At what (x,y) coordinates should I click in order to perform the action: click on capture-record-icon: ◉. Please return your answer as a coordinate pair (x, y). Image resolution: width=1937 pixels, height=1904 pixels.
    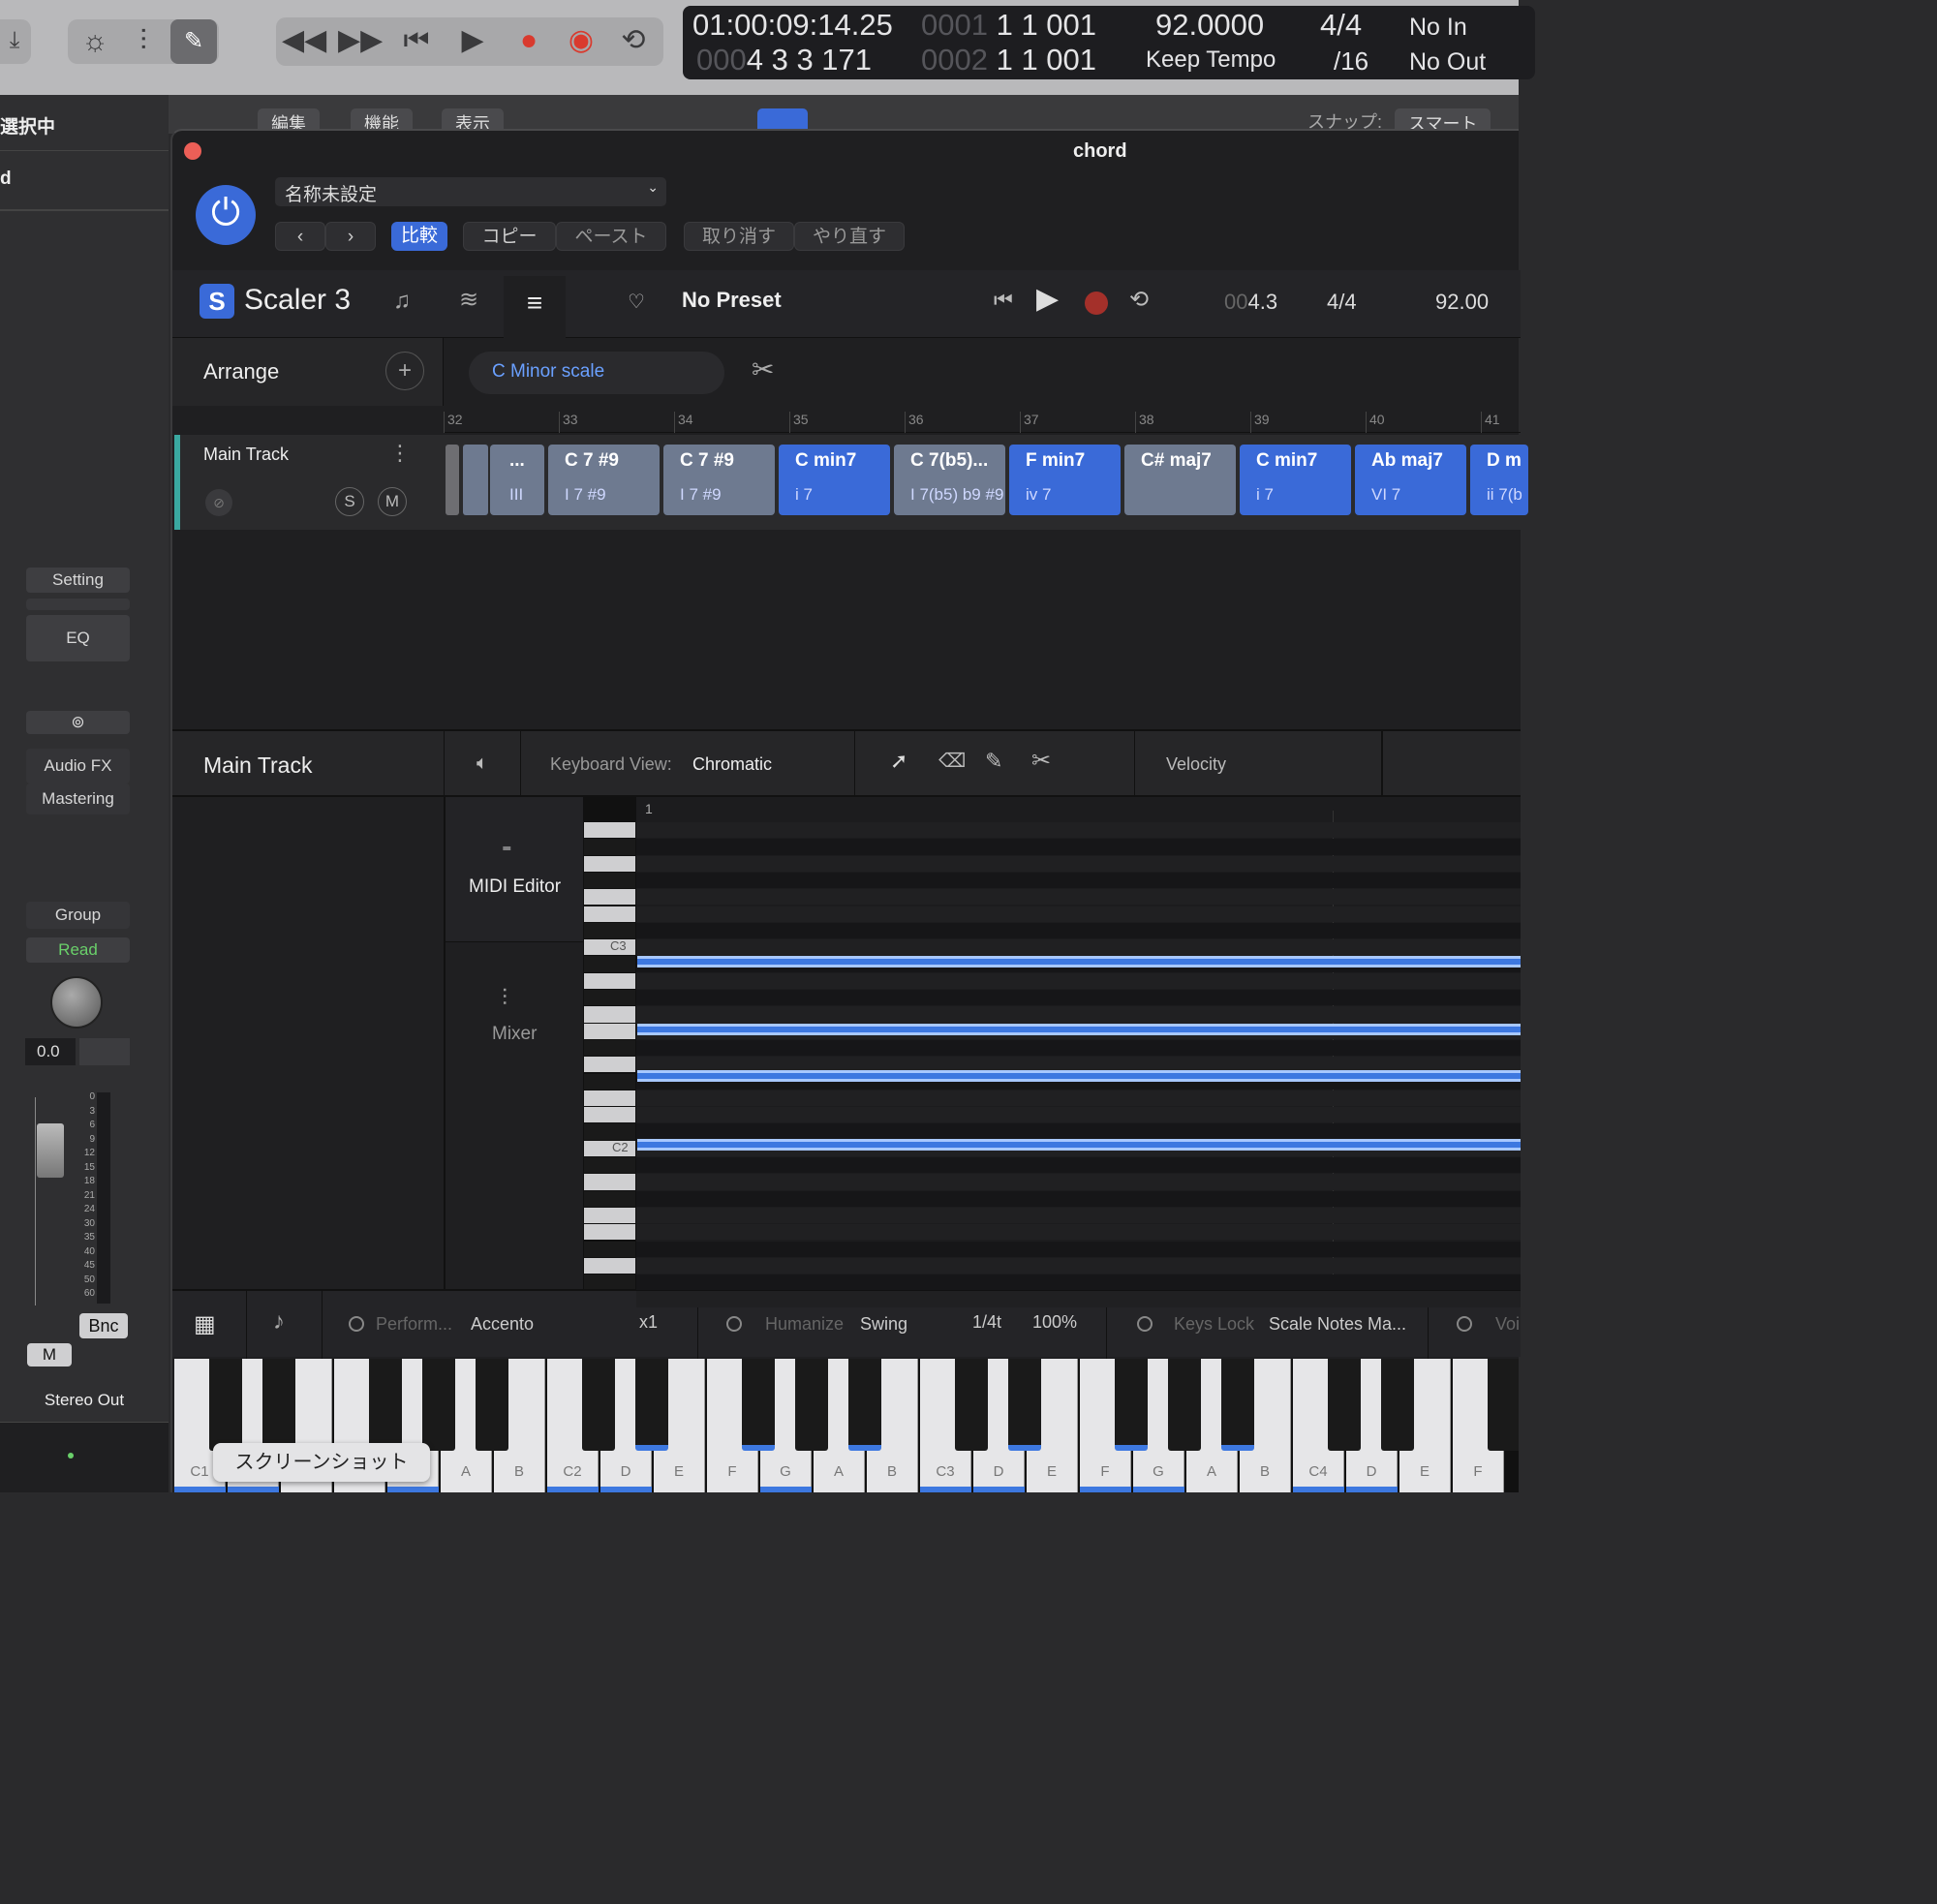
    Looking at the image, I should click on (581, 41).